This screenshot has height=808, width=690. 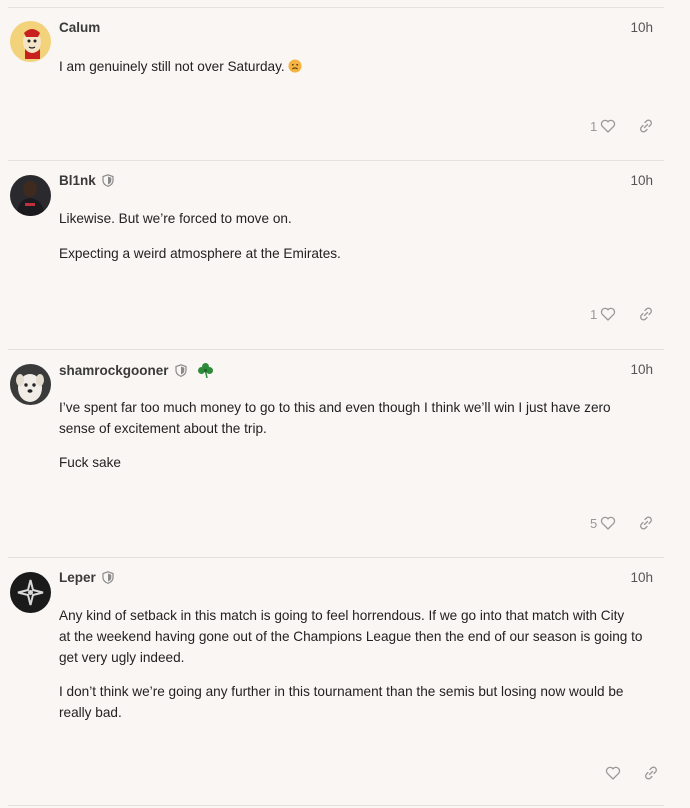 What do you see at coordinates (136, 370) in the screenshot?
I see `username: shamrockgooner` at bounding box center [136, 370].